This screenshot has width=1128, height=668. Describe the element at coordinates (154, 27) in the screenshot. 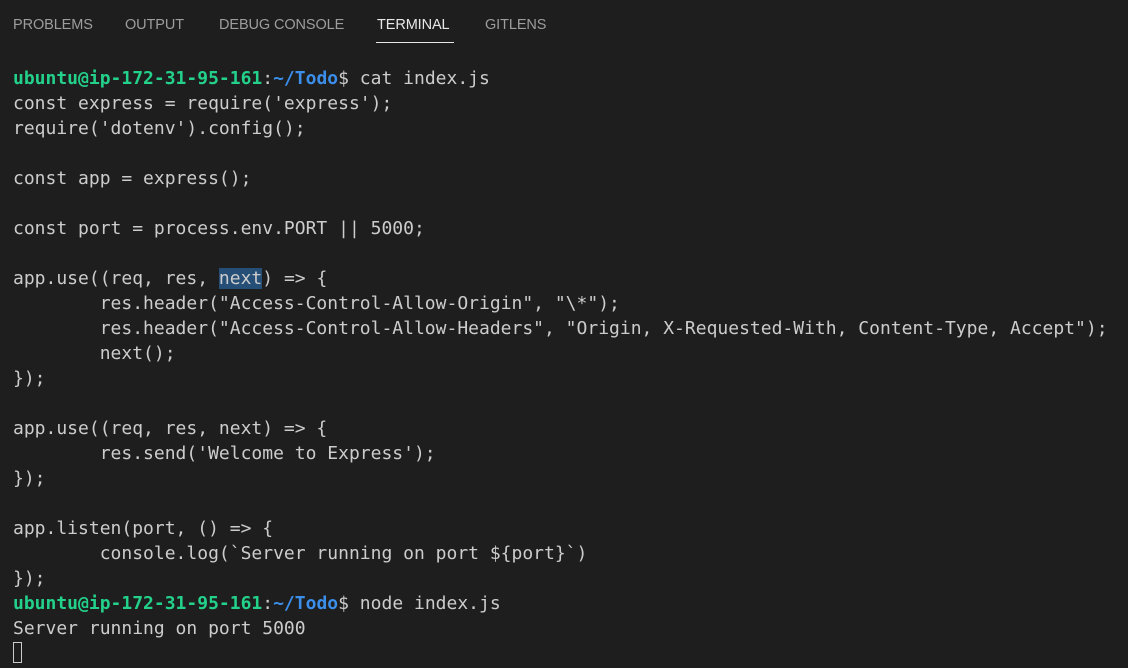

I see `tab-output: OUTPUT` at that location.